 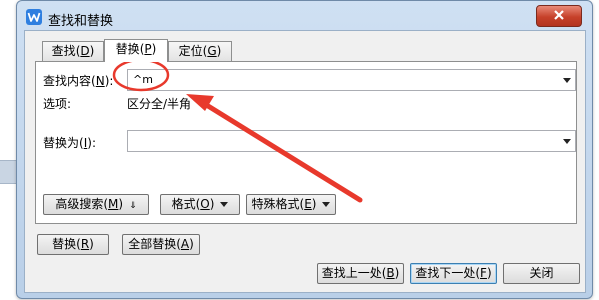 What do you see at coordinates (148, 49) in the screenshot?
I see `tab-replace-key: P` at bounding box center [148, 49].